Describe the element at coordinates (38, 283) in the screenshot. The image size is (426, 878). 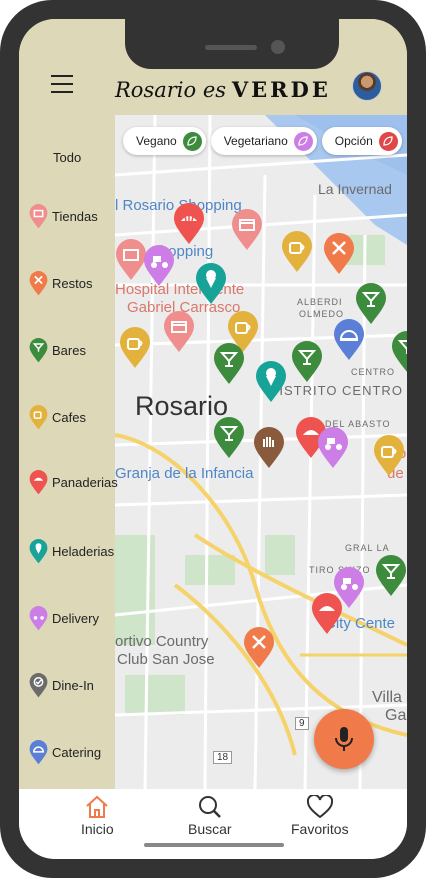
I see `fork-knife-icon` at that location.